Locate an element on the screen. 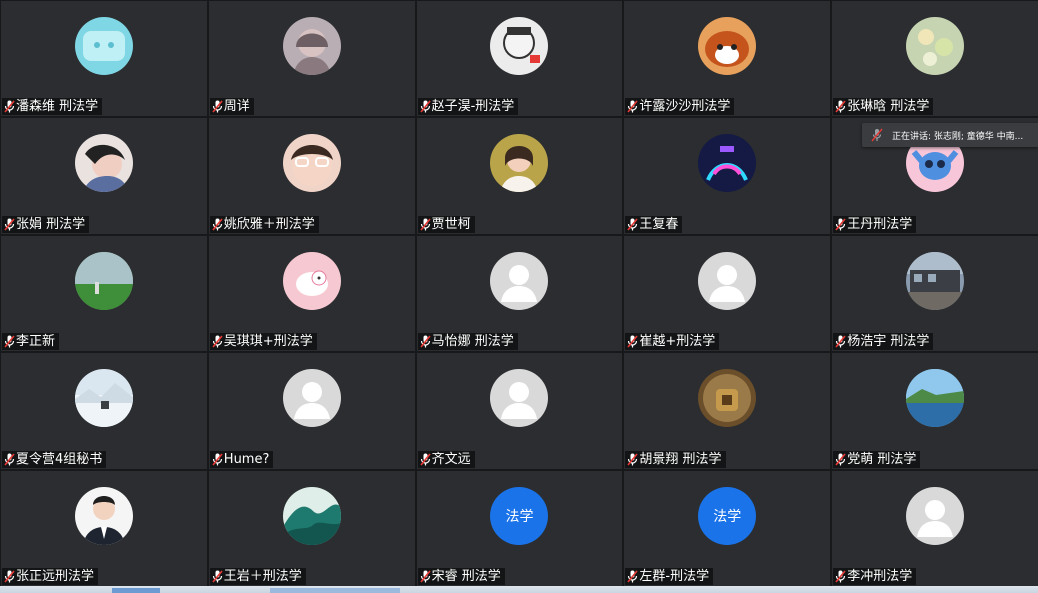  participant-name-label: 王复春 is located at coordinates (654, 224).